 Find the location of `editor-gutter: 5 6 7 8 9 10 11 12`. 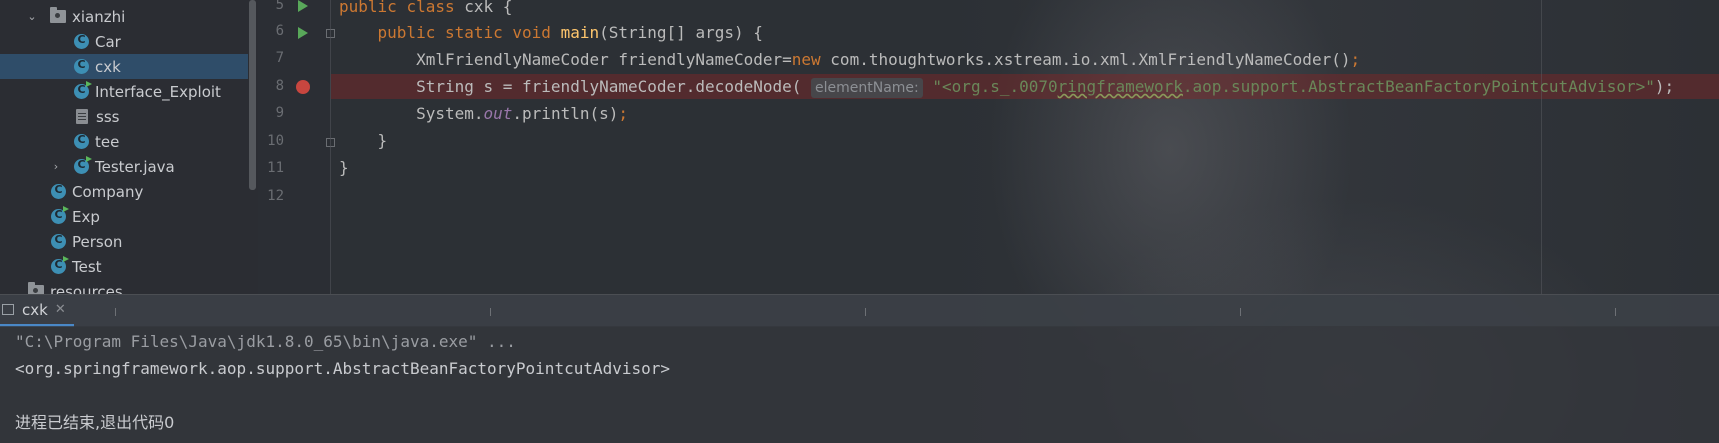

editor-gutter: 5 6 7 8 9 10 11 12 is located at coordinates (296, 147).